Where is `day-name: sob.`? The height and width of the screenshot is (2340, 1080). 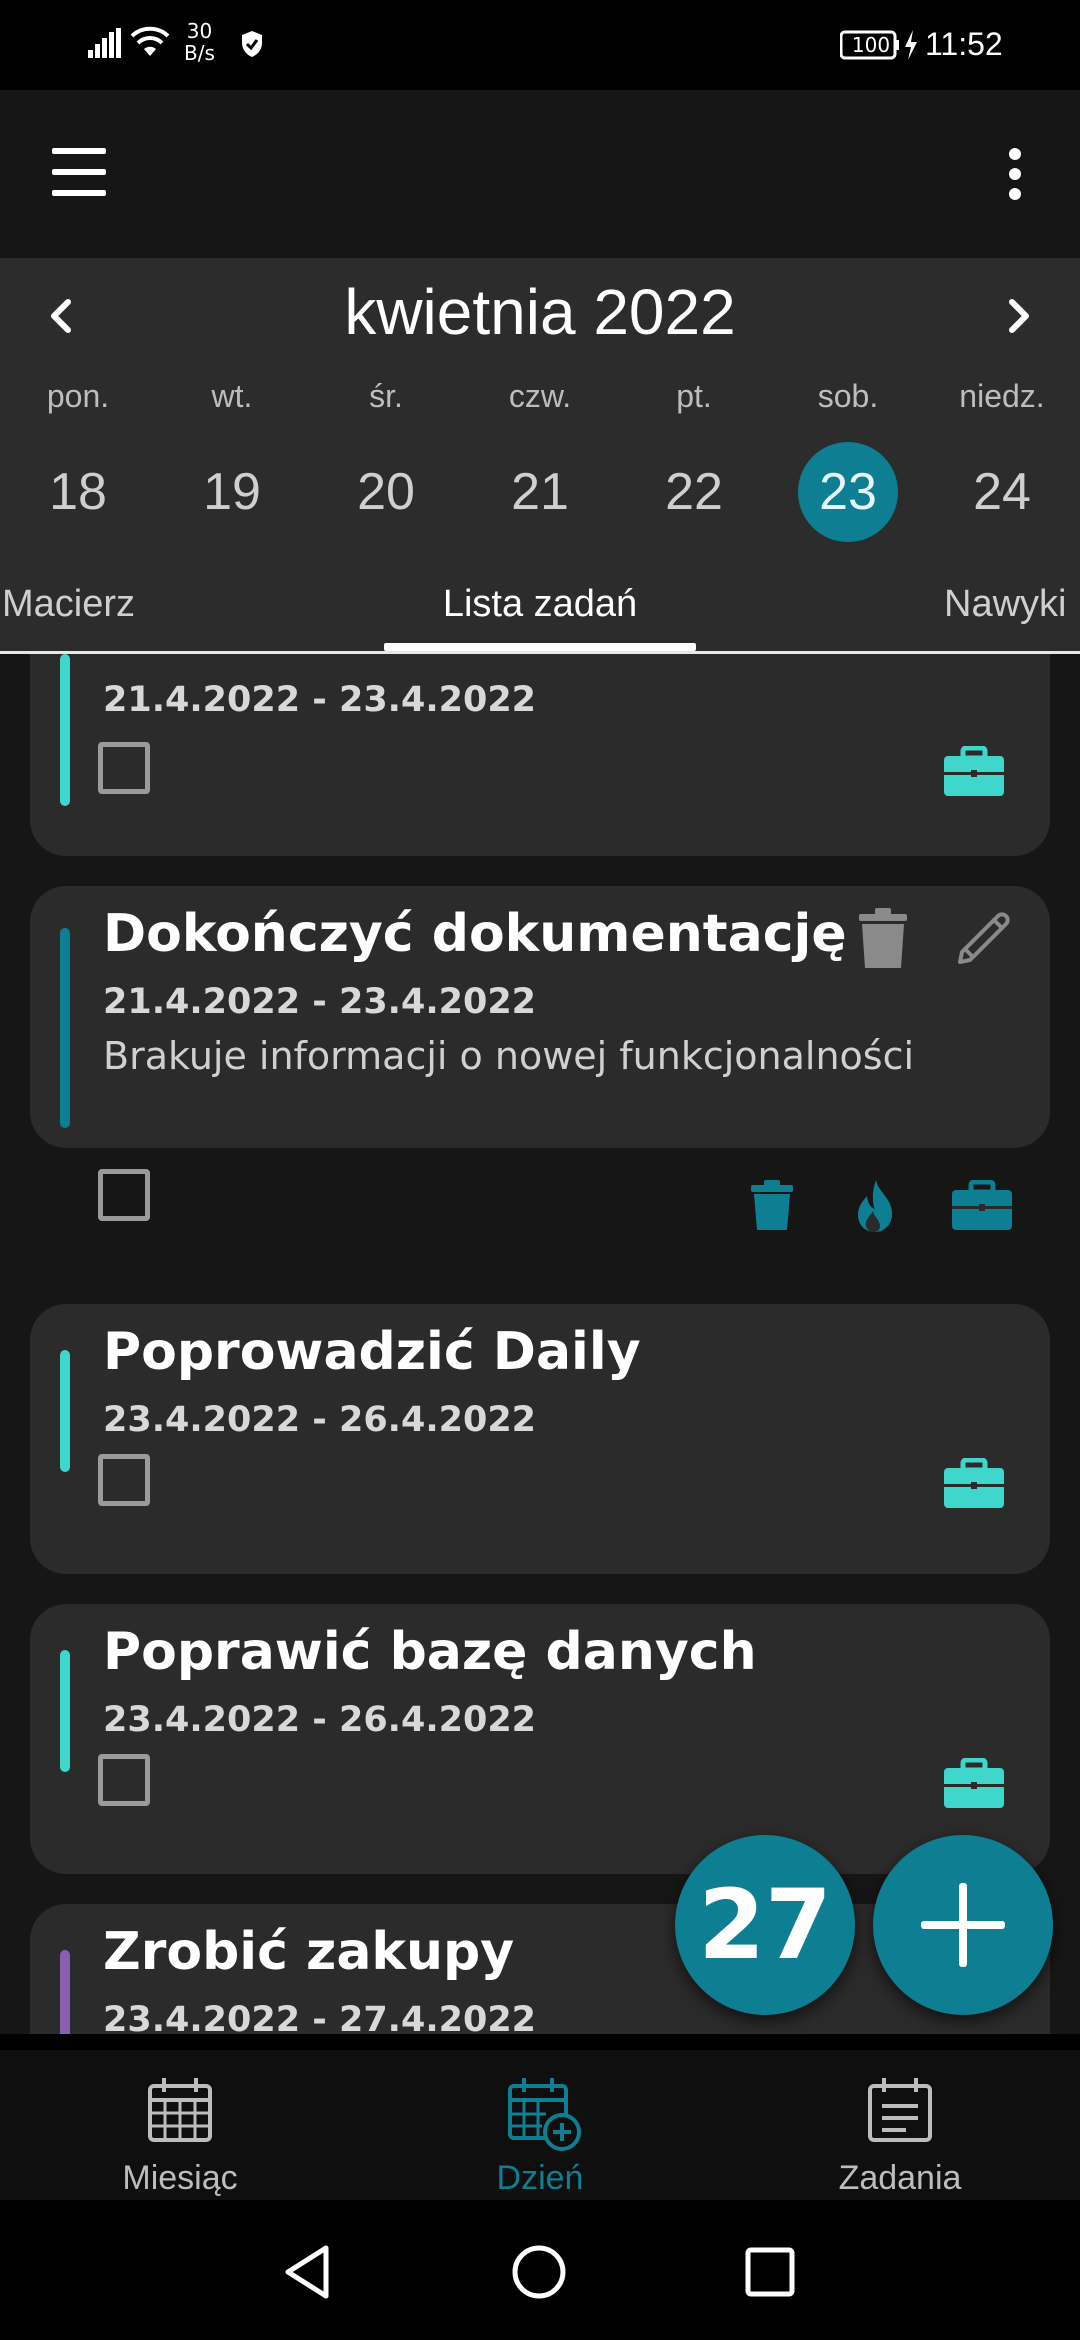 day-name: sob. is located at coordinates (848, 396).